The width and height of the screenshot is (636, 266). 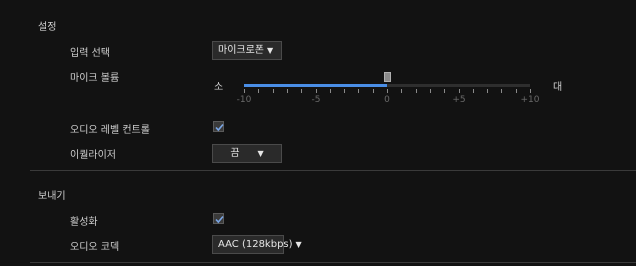 I want to click on section-title-send: 보내기, so click(x=52, y=196).